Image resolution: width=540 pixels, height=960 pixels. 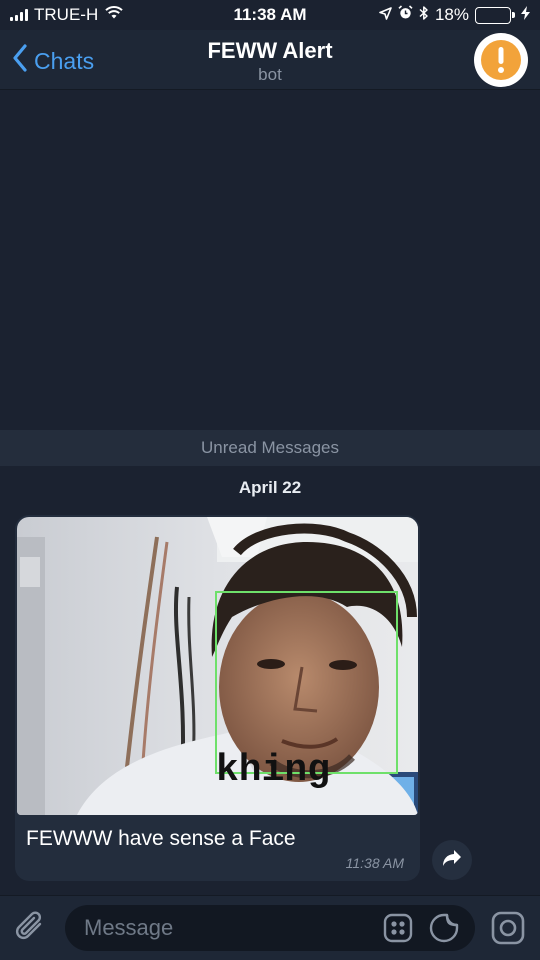 I want to click on paperclip-icon, so click(x=32, y=930).